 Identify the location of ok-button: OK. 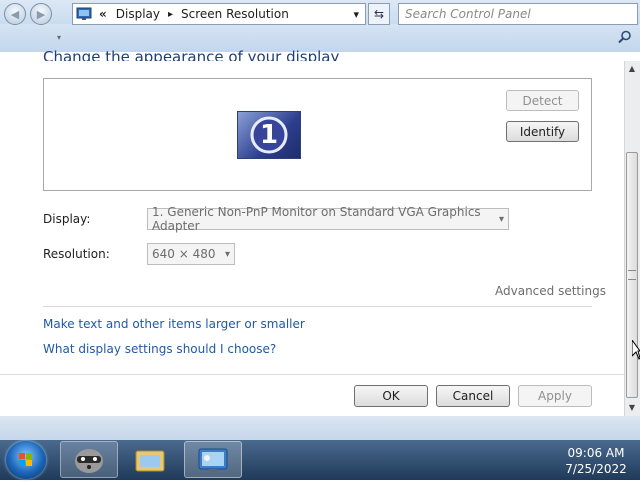
(391, 396).